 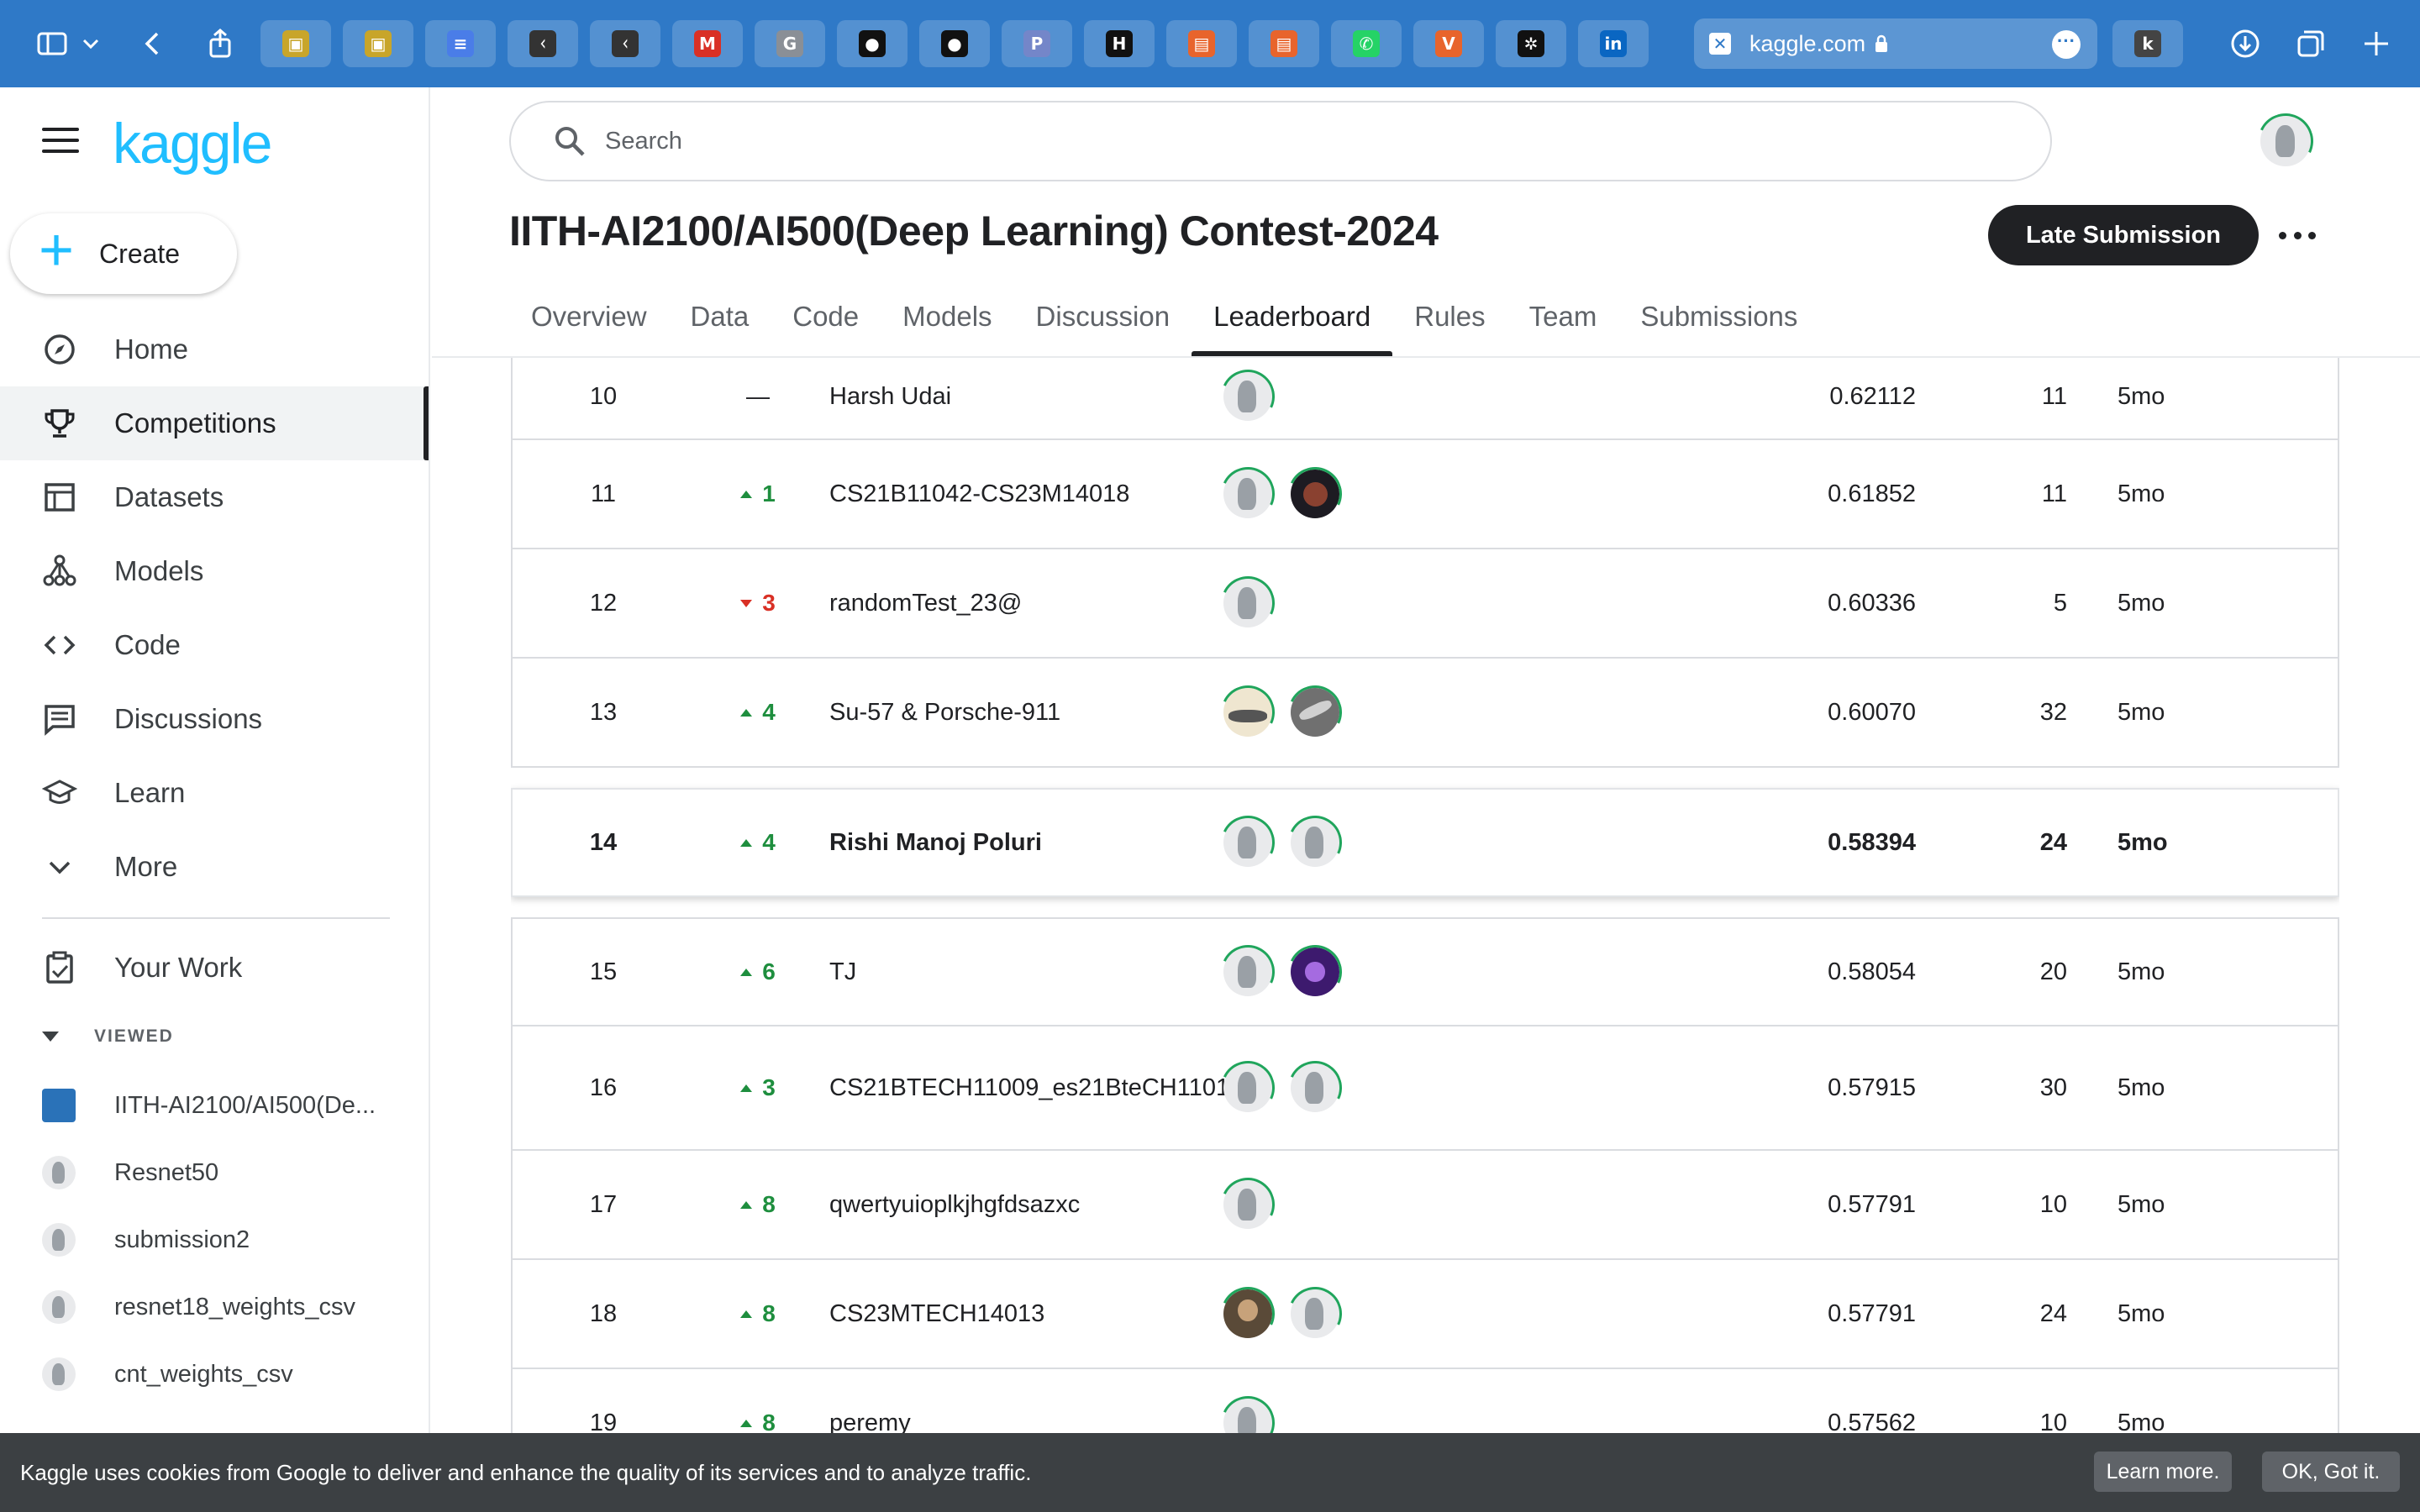 What do you see at coordinates (1425, 971) in the screenshot?
I see `table-row: 15 6 TJ 0.58054 20 5mo` at bounding box center [1425, 971].